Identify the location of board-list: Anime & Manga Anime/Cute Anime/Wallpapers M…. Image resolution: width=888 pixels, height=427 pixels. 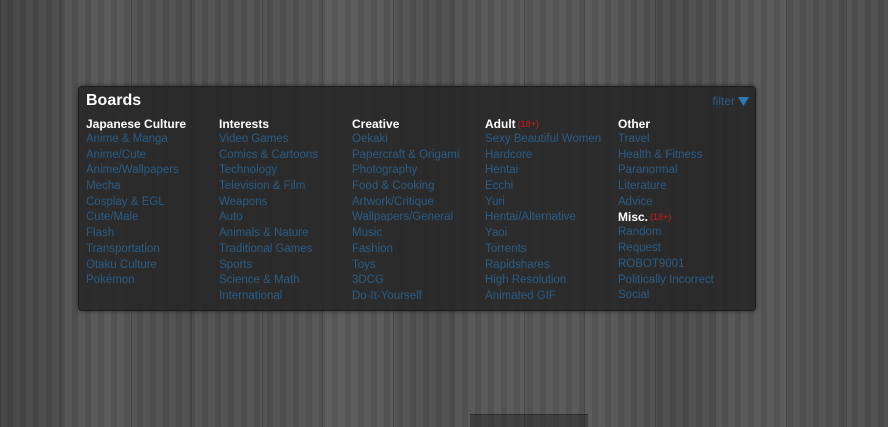
(151, 210).